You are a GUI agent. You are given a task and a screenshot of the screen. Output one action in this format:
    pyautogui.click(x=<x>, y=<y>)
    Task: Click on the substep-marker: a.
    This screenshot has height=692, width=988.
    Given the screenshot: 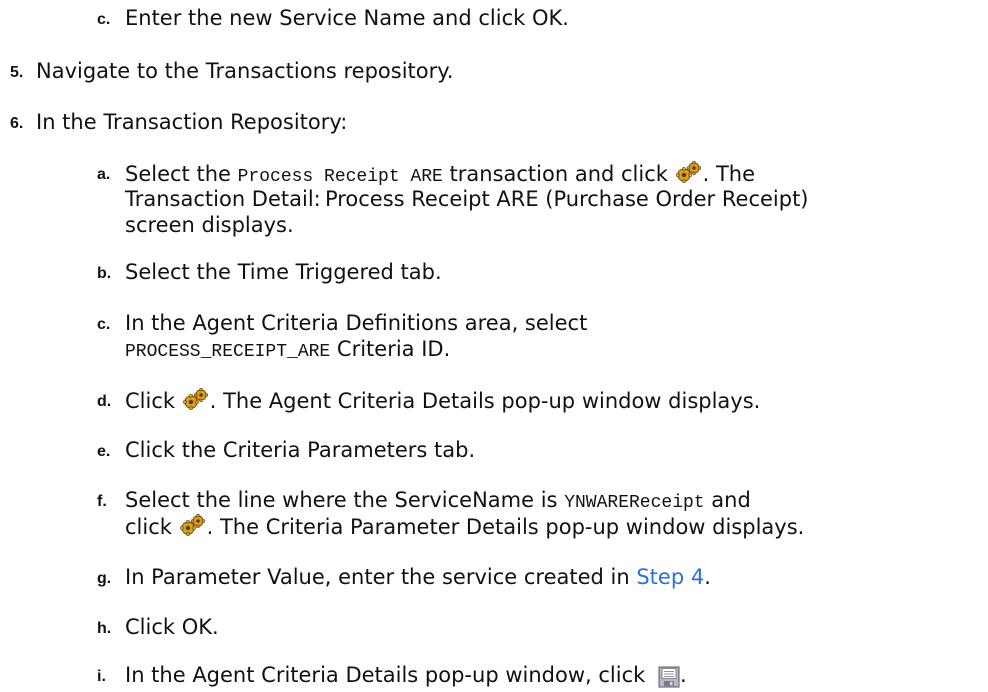 What is the action you would take?
    pyautogui.click(x=104, y=174)
    